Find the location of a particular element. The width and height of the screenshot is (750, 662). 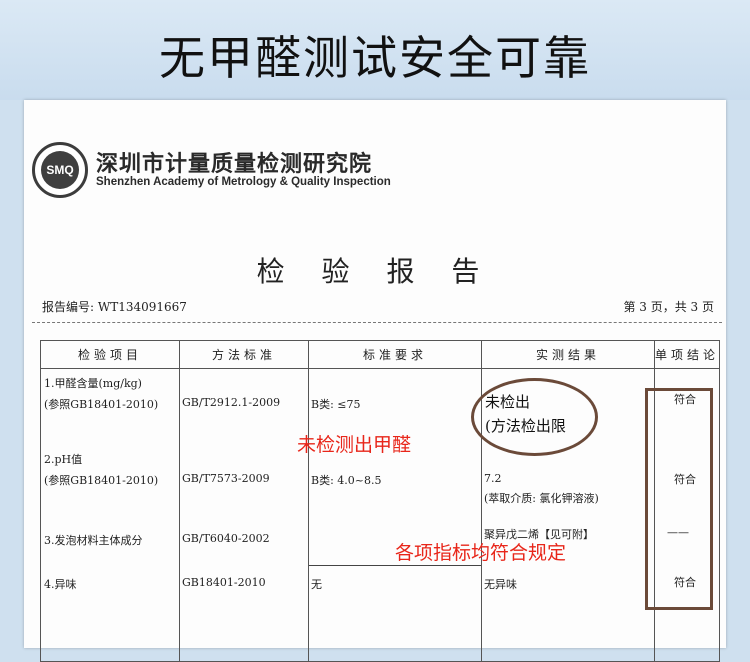

requirement-column: B类: ≤75 B类: 4.0~8.5 无 is located at coordinates (395, 515).